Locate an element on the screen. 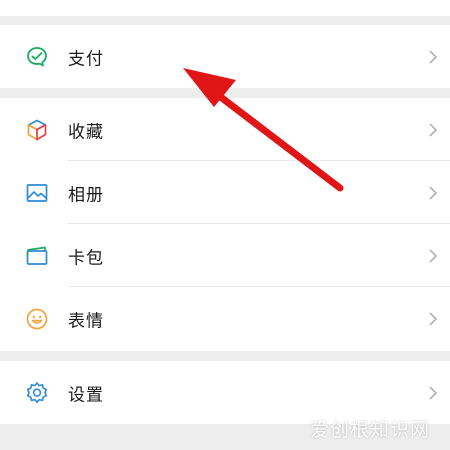  smiley-icon is located at coordinates (37, 319).